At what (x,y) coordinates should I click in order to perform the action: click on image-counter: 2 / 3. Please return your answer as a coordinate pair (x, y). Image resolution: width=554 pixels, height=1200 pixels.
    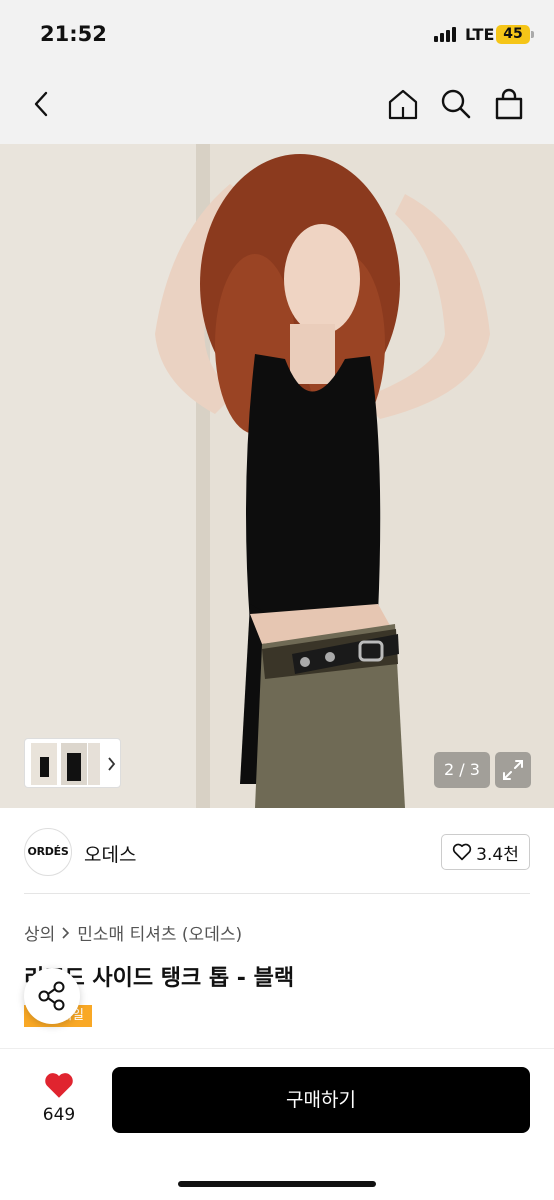
    Looking at the image, I should click on (462, 770).